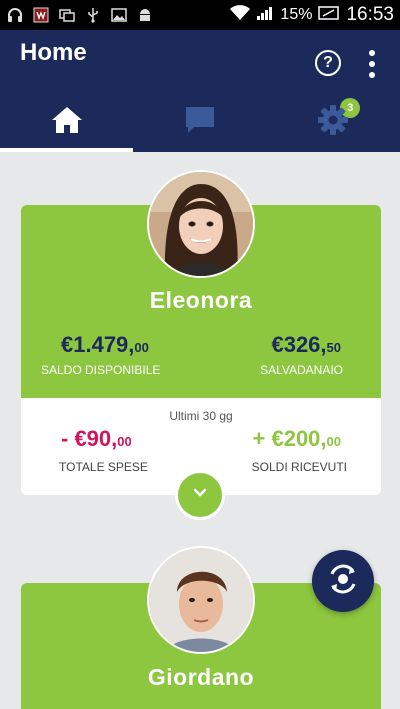 This screenshot has height=709, width=400. What do you see at coordinates (372, 64) in the screenshot?
I see `more-options-button` at bounding box center [372, 64].